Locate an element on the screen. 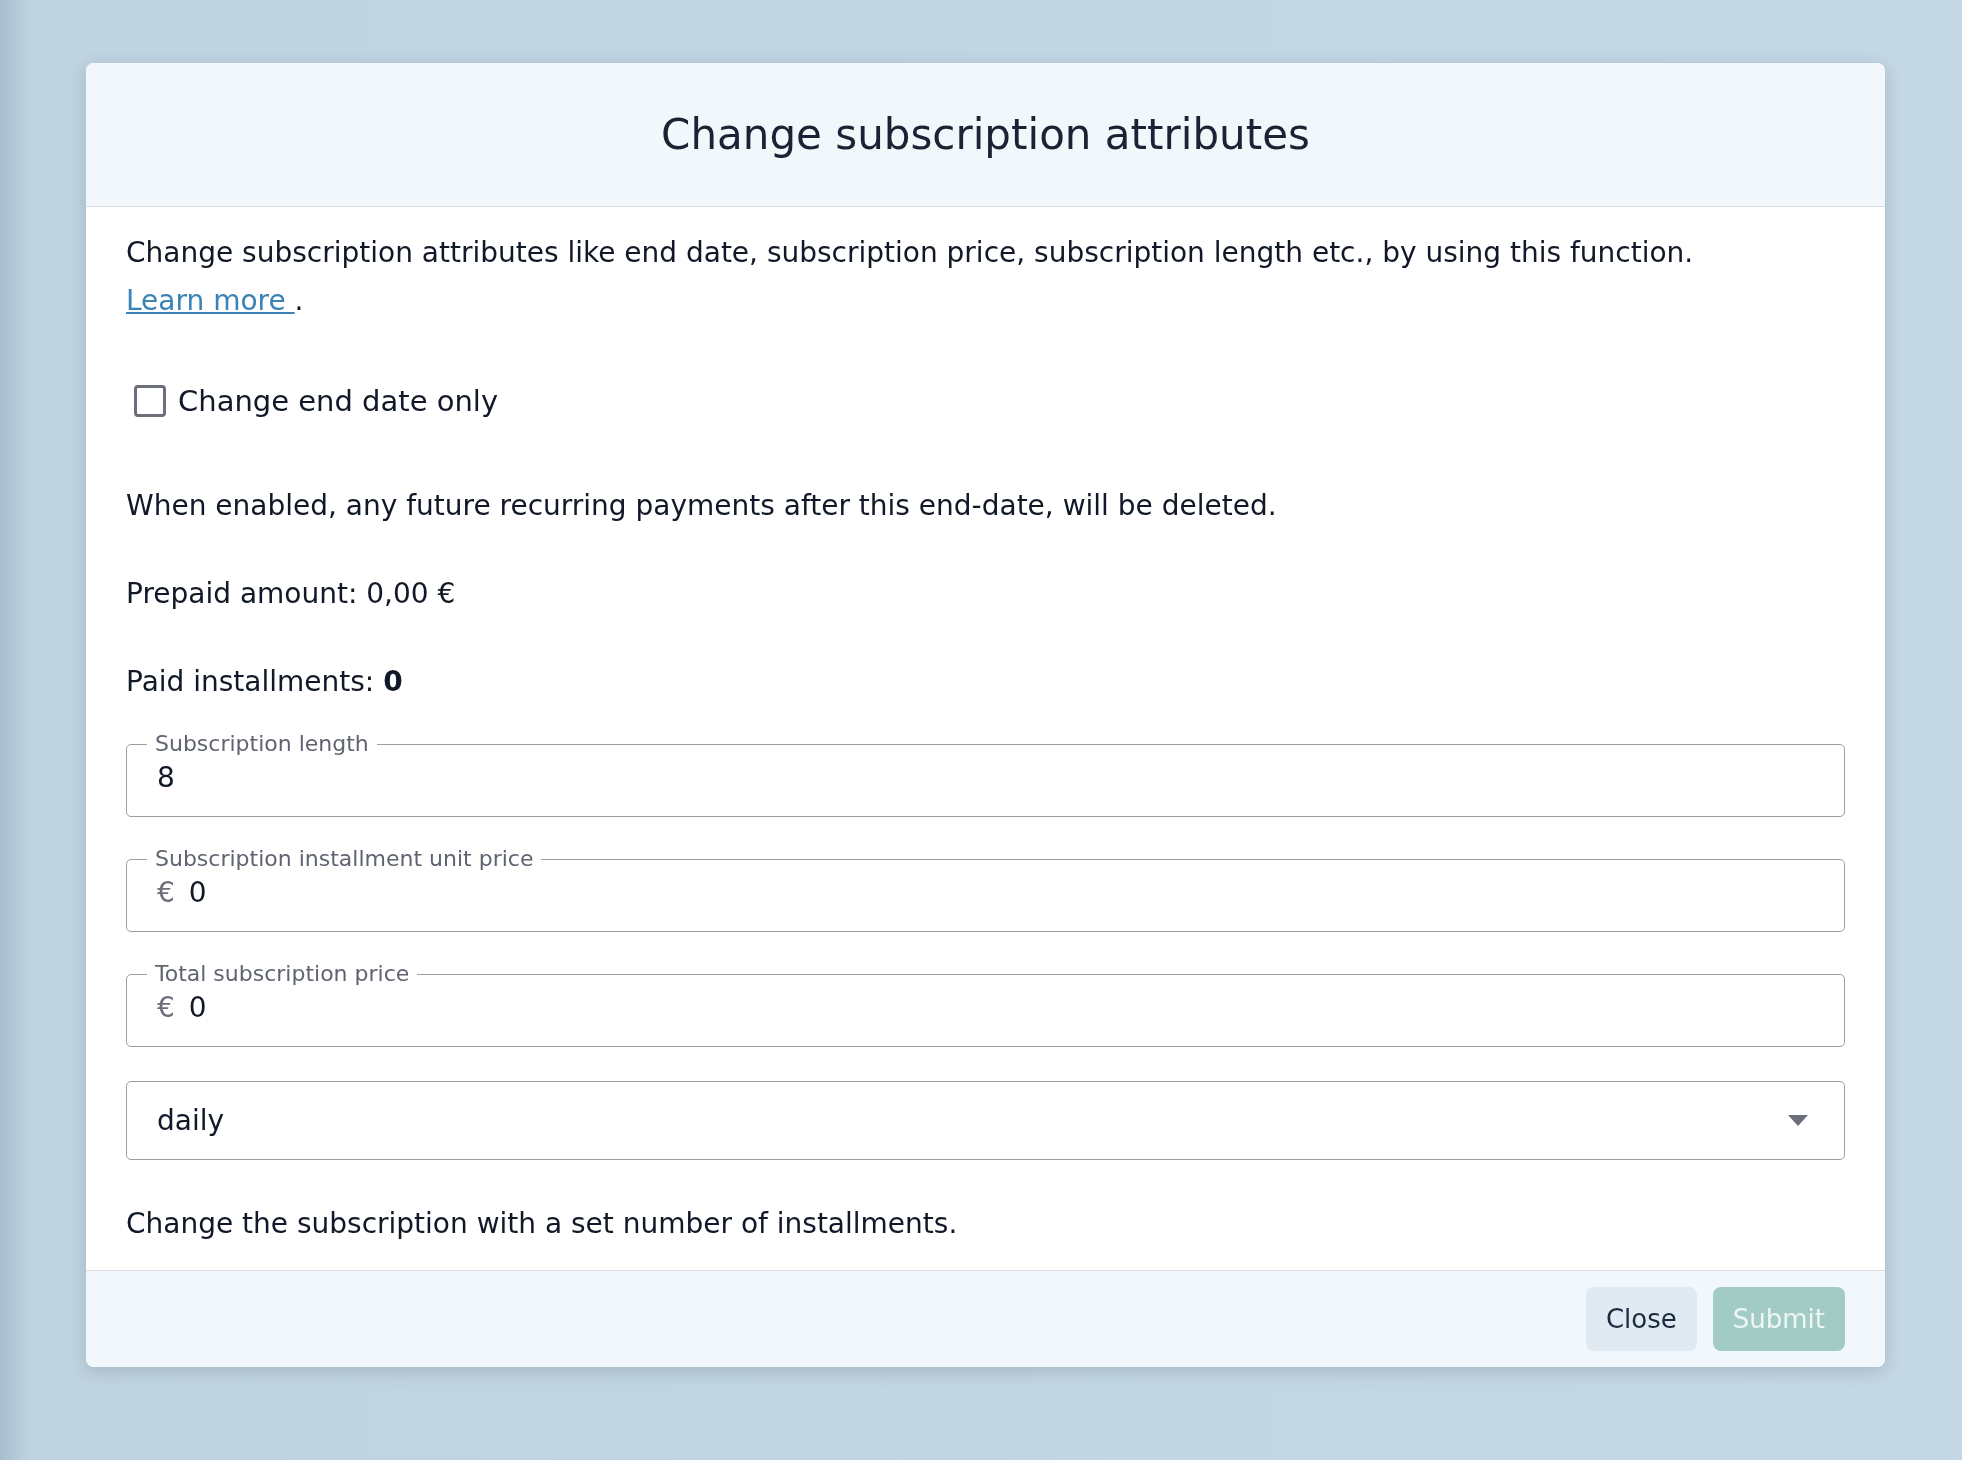  field-label: Subscription length is located at coordinates (262, 744).